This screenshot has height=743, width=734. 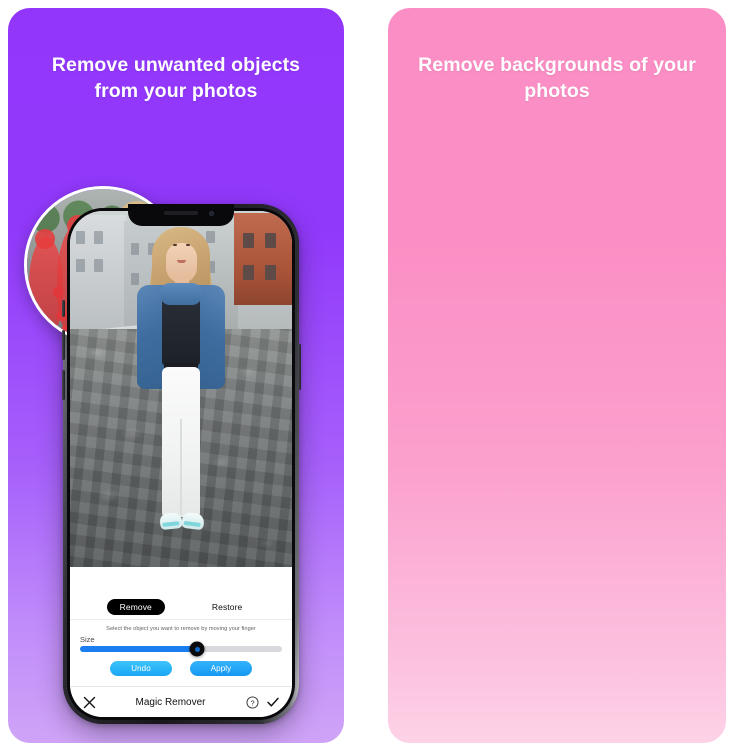 What do you see at coordinates (299, 367) in the screenshot?
I see `phone-power-button` at bounding box center [299, 367].